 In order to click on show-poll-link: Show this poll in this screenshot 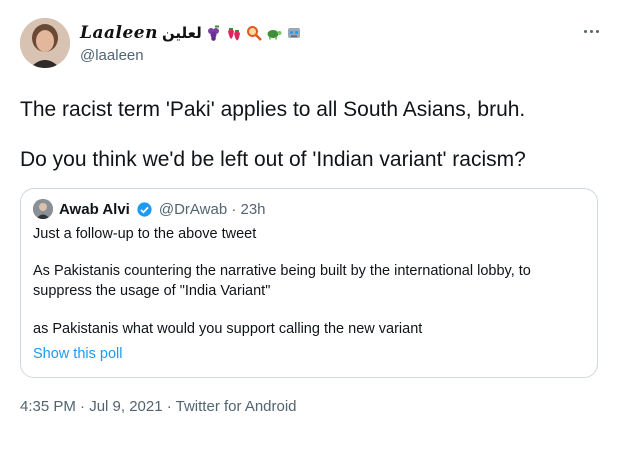, I will do `click(77, 354)`.